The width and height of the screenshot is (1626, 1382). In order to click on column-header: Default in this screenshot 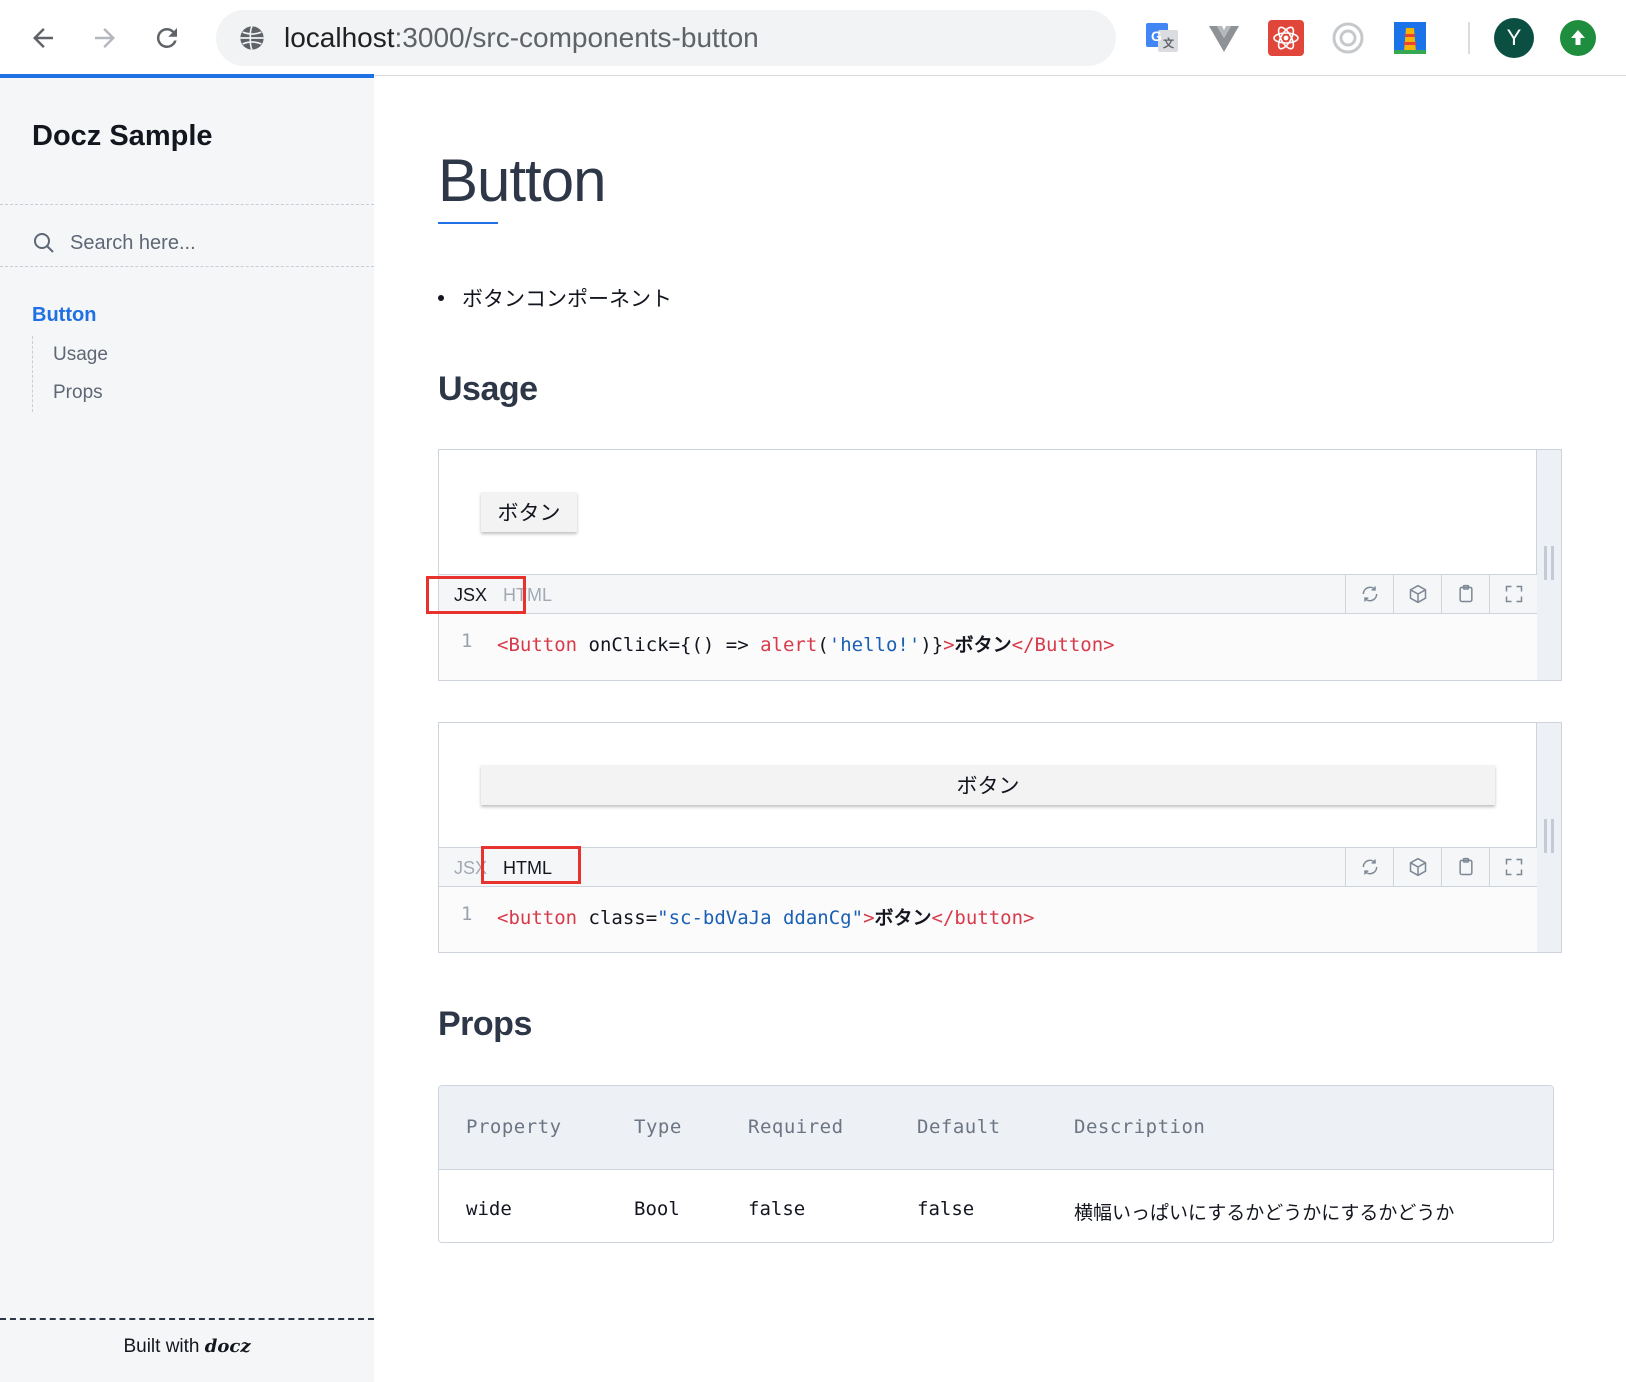, I will do `click(959, 1127)`.